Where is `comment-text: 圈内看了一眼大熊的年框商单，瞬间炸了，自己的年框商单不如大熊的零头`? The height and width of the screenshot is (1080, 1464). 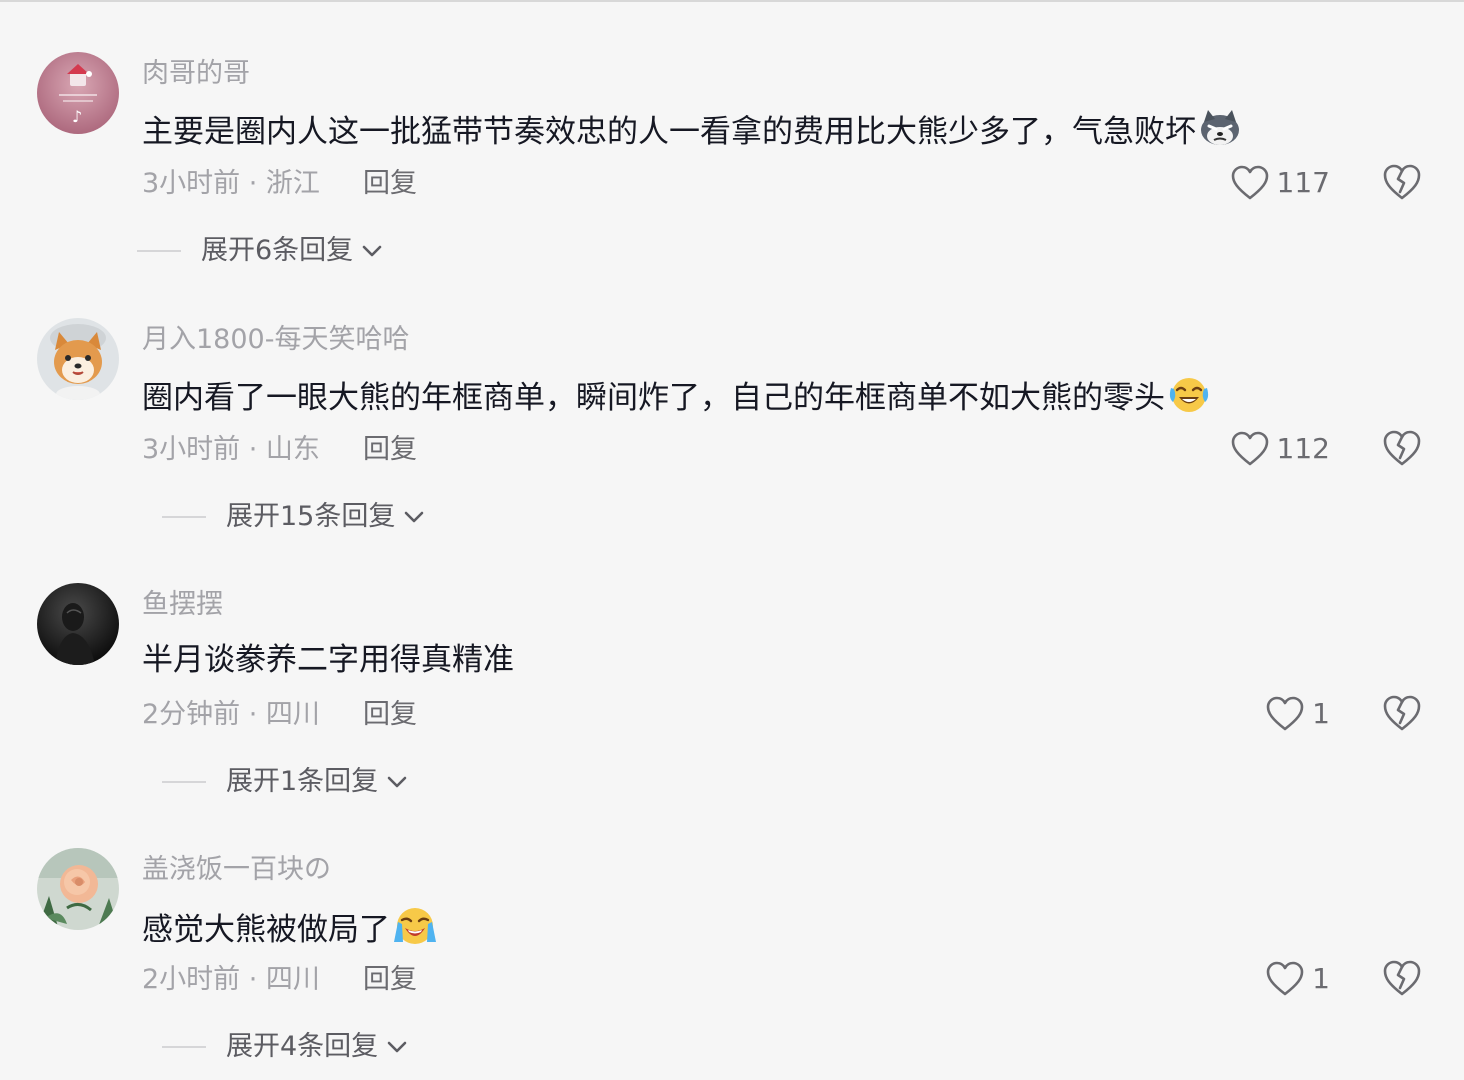
comment-text: 圈内看了一眼大熊的年框商单，瞬间炸了，自己的年框商单不如大熊的零头 is located at coordinates (676, 399).